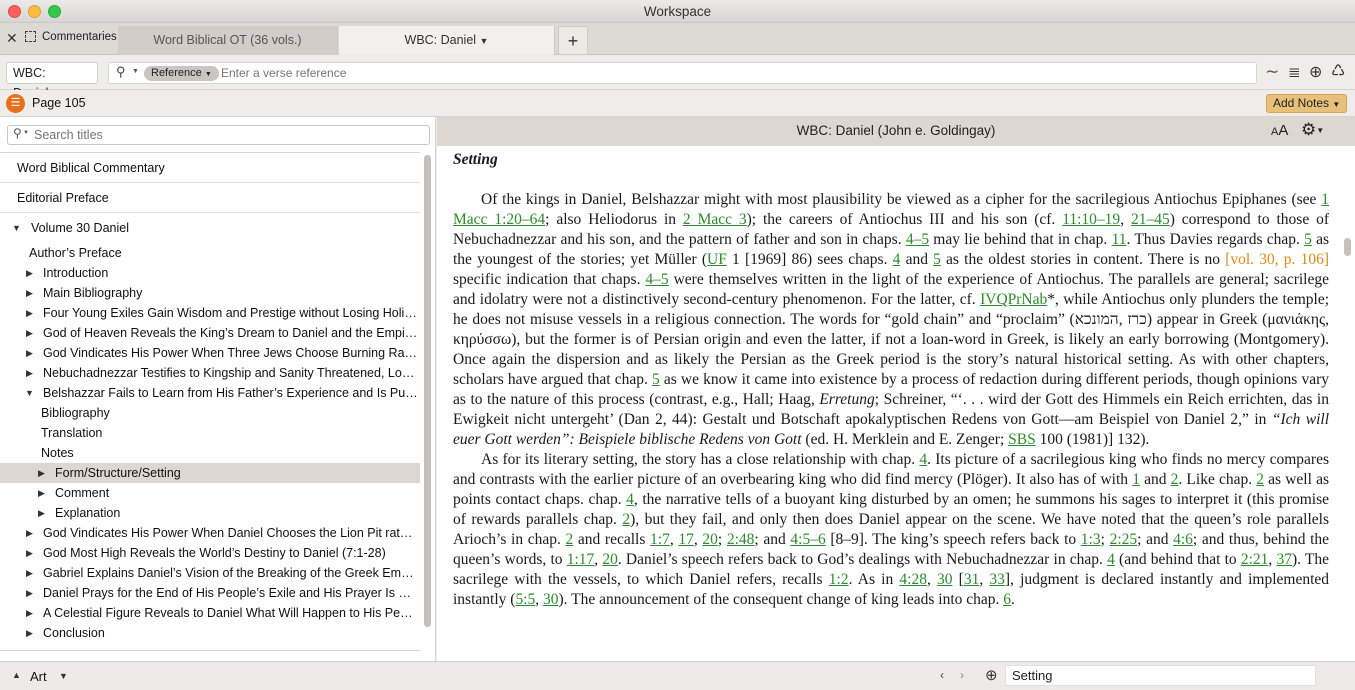 The image size is (1355, 690). Describe the element at coordinates (30, 36) in the screenshot. I see `expand-icon` at that location.